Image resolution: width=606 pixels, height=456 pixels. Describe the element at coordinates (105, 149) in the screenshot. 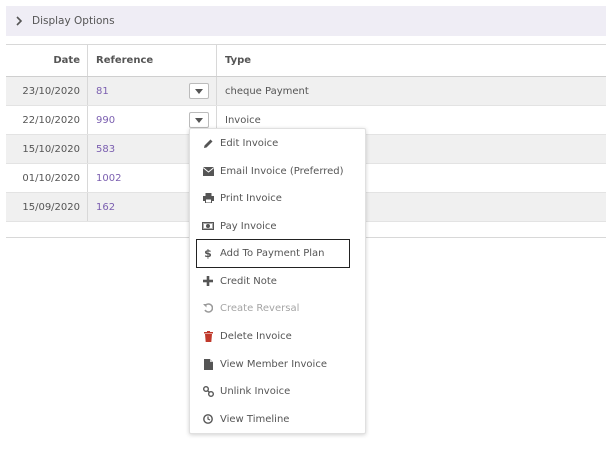

I see `reference-link: 583` at that location.